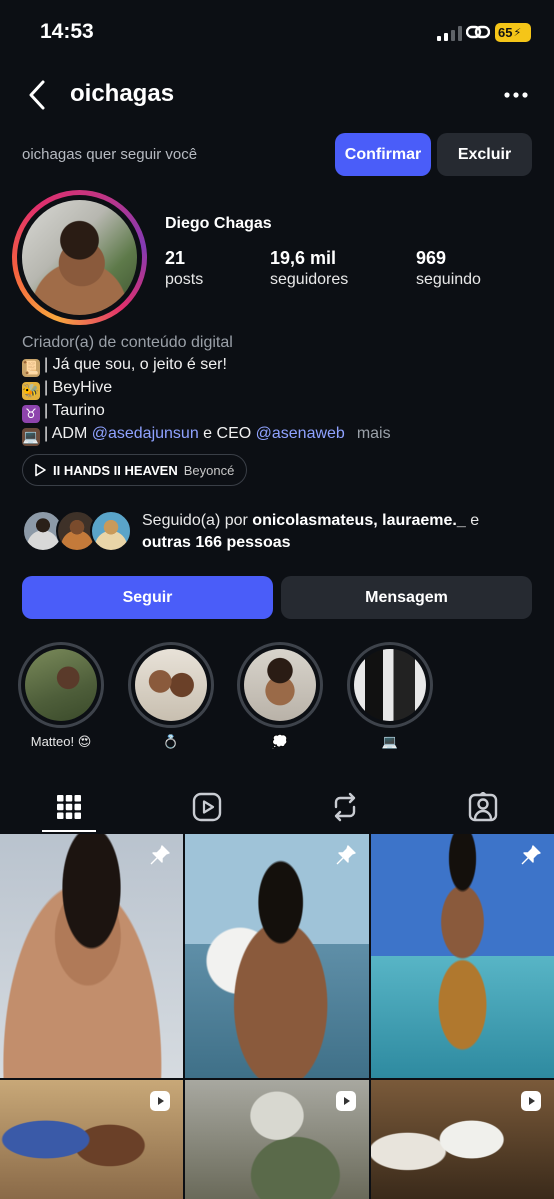  What do you see at coordinates (516, 95) in the screenshot?
I see `more-horizontal-icon` at bounding box center [516, 95].